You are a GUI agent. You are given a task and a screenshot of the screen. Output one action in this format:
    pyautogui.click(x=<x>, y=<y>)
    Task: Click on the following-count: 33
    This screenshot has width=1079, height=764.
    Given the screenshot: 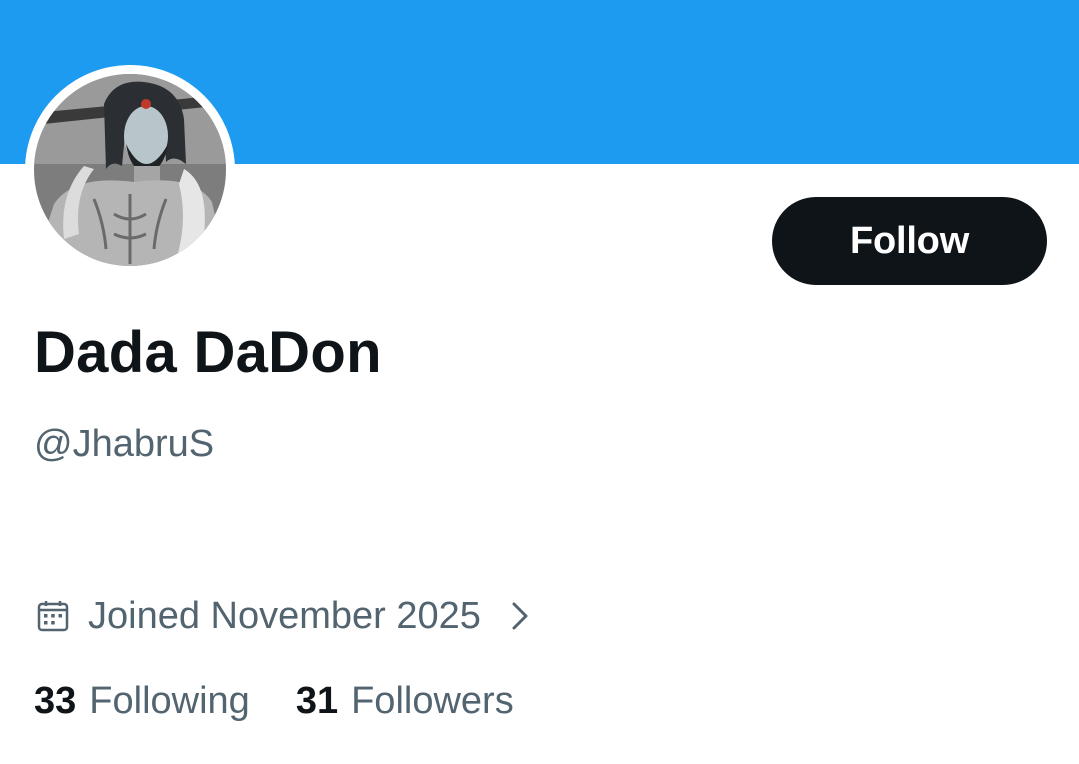 What is the action you would take?
    pyautogui.click(x=55, y=701)
    